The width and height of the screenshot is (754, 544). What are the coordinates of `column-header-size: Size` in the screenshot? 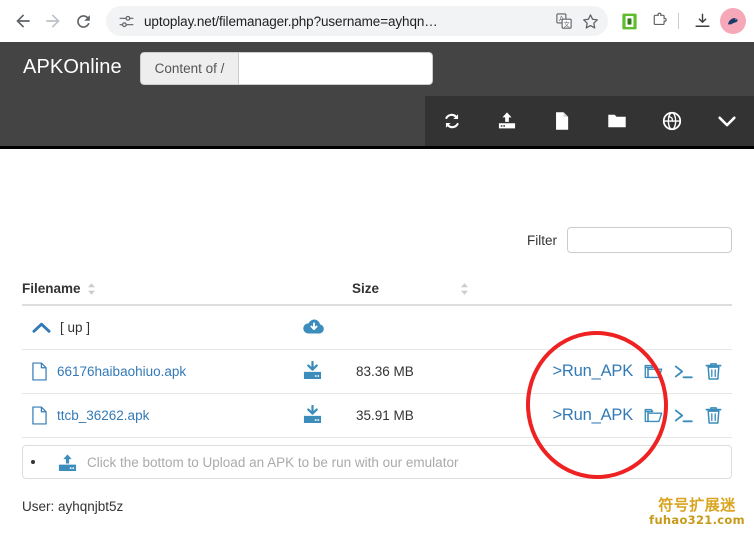 It's located at (403, 288).